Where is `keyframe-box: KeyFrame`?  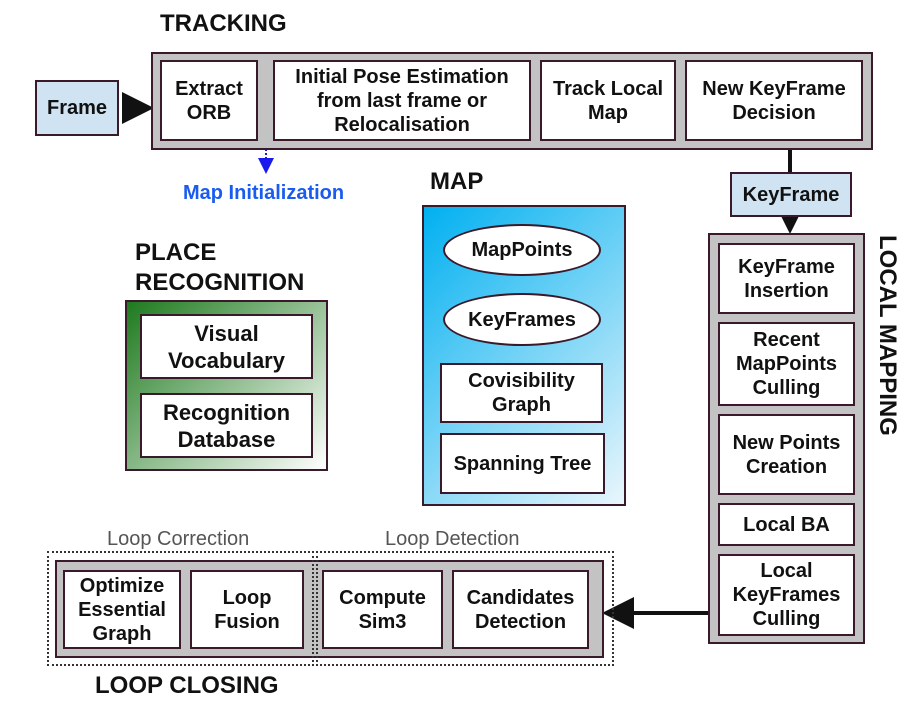
keyframe-box: KeyFrame is located at coordinates (791, 194).